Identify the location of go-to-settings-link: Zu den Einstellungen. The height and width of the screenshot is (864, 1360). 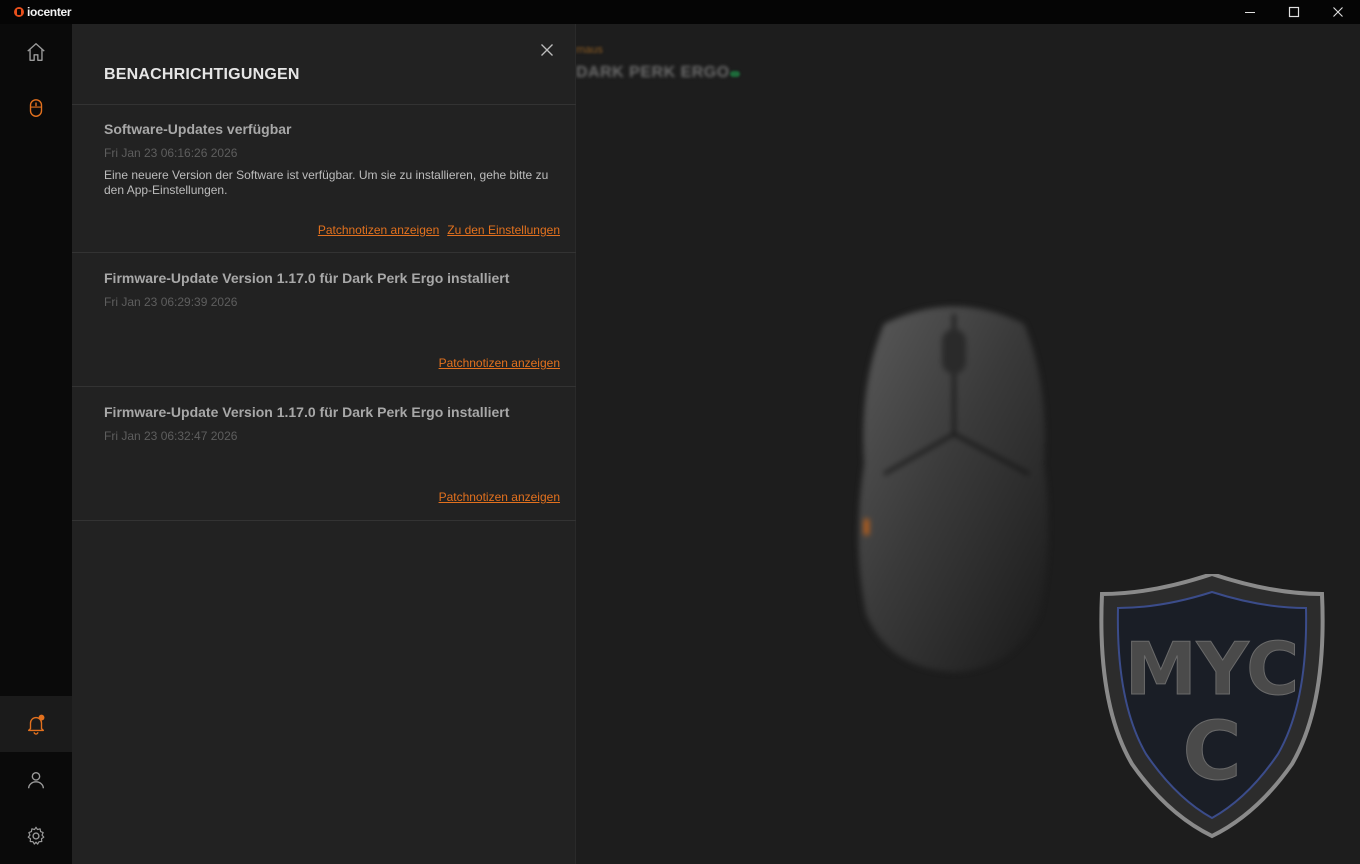
(503, 230).